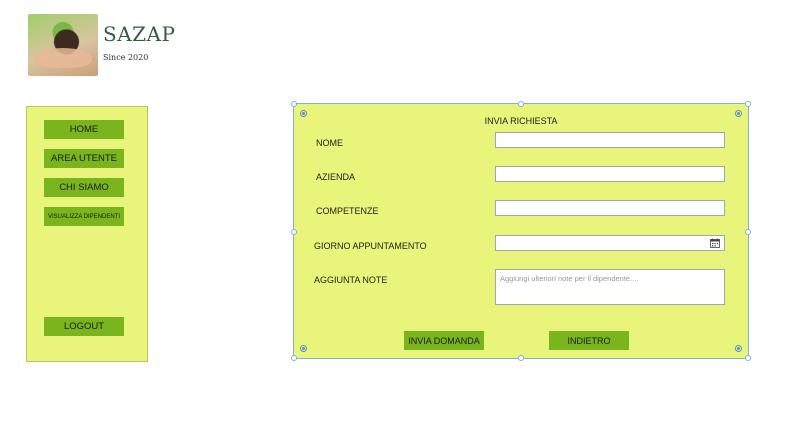  What do you see at coordinates (748, 358) in the screenshot?
I see `resize-handle-bottom-right` at bounding box center [748, 358].